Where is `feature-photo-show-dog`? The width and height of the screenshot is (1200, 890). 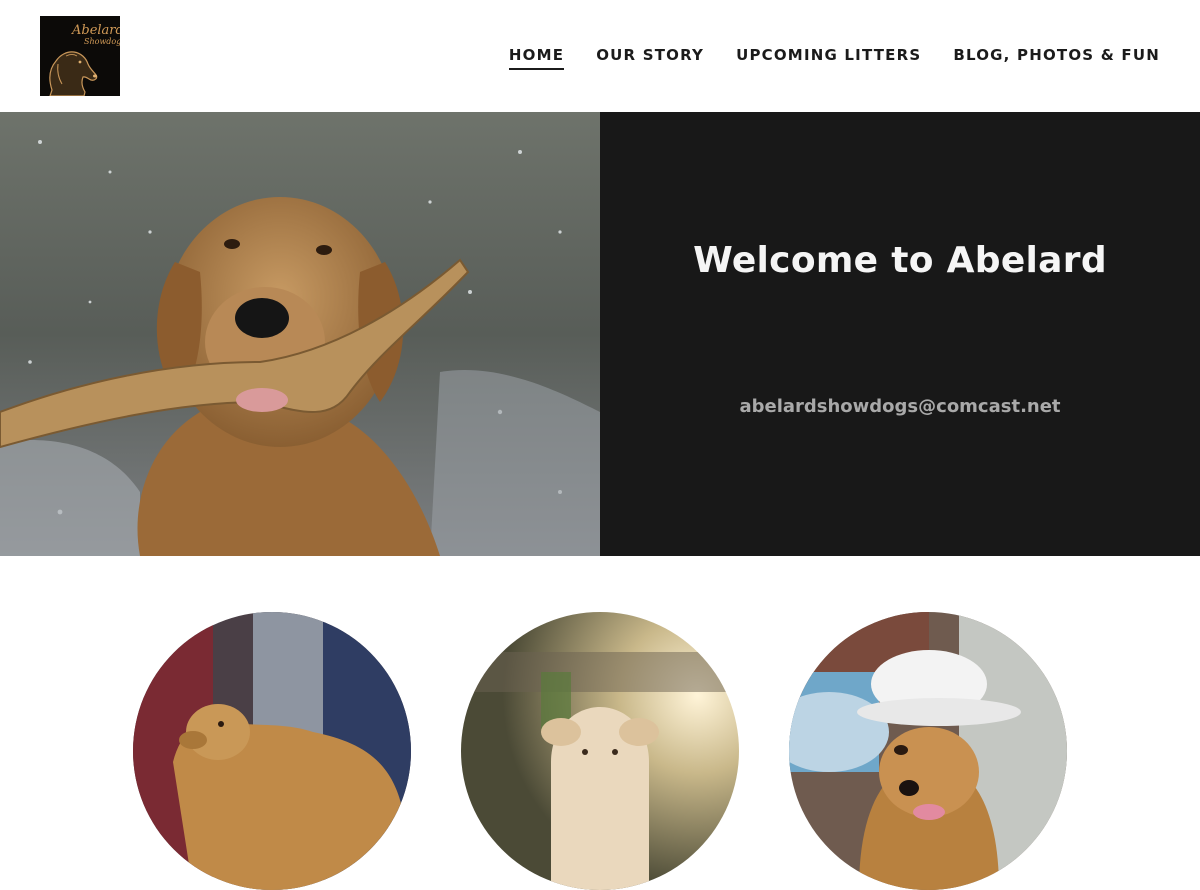 feature-photo-show-dog is located at coordinates (272, 751).